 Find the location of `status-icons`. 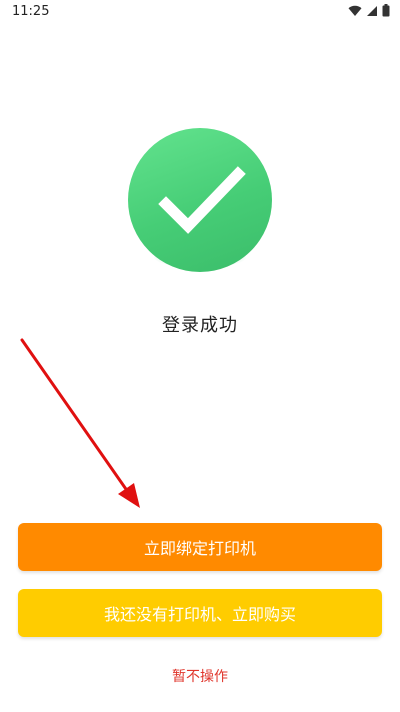

status-icons is located at coordinates (369, 10).